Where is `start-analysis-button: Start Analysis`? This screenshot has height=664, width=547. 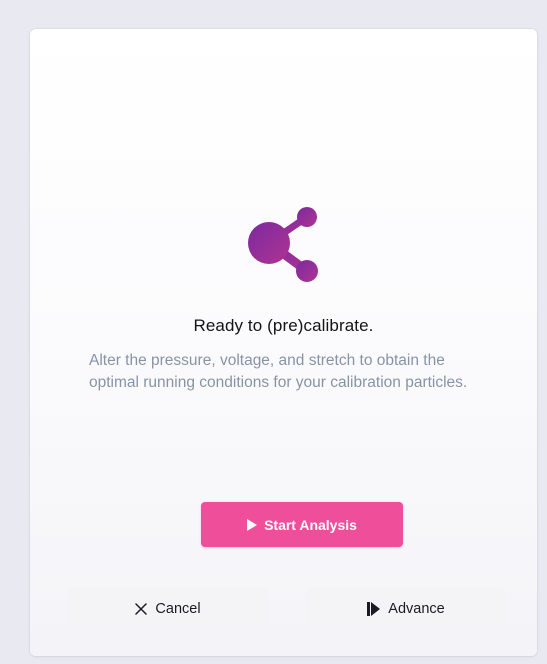
start-analysis-button: Start Analysis is located at coordinates (302, 524).